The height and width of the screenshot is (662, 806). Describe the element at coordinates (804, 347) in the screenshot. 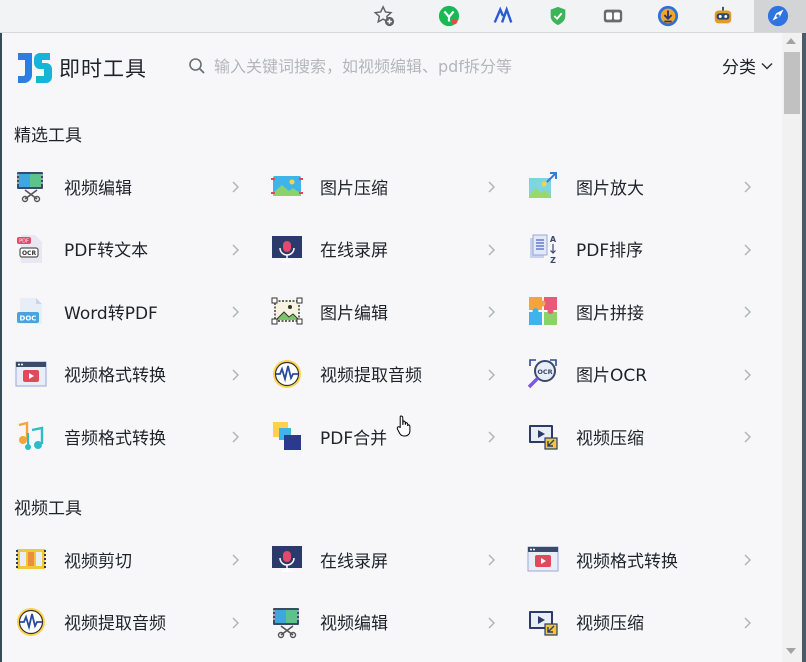

I see `background-page-edge` at that location.